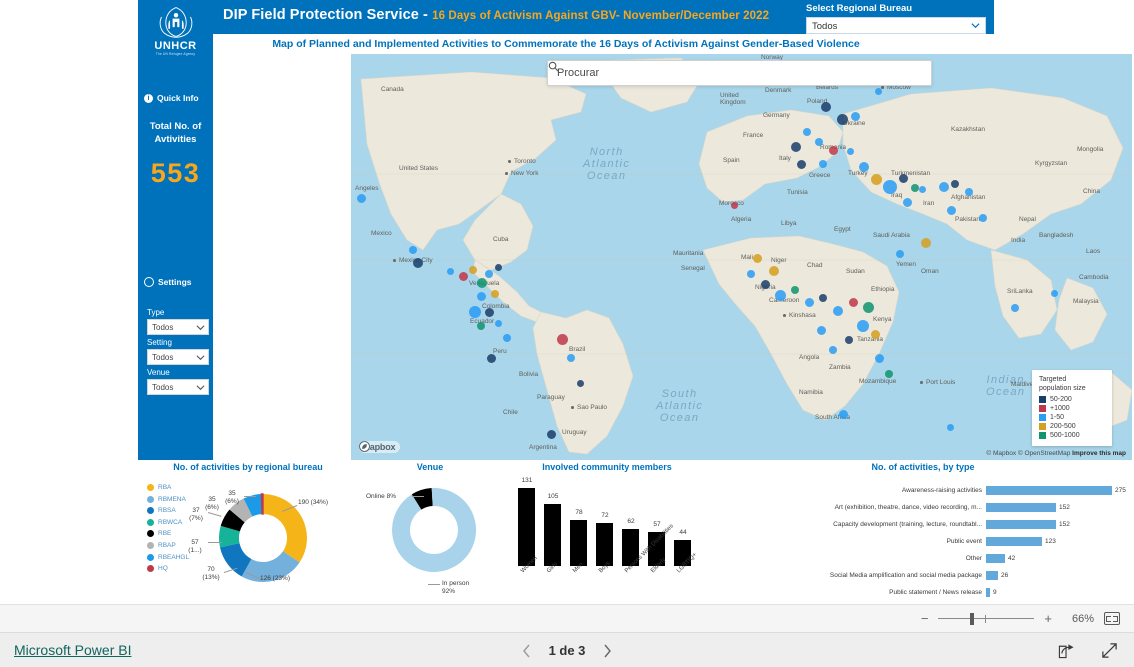 This screenshot has height=667, width=1134. I want to click on legend-item-hq: HQ, so click(168, 569).